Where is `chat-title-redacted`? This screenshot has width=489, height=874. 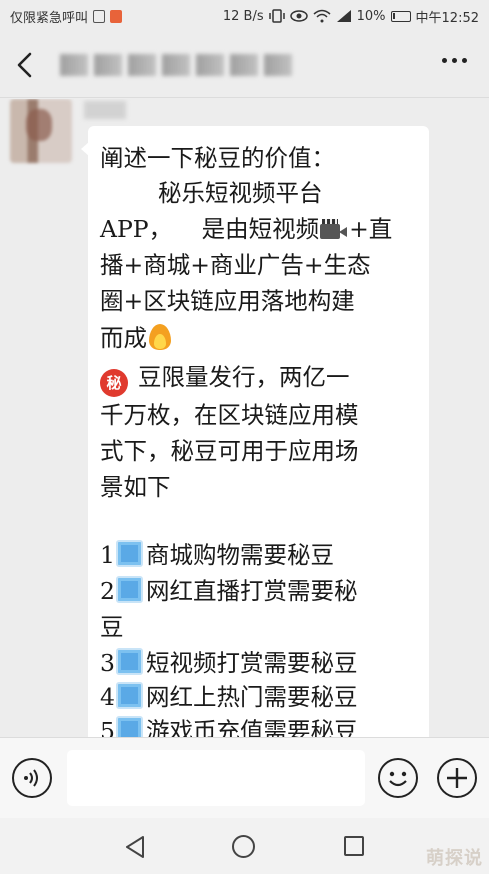
chat-title-redacted is located at coordinates (176, 64).